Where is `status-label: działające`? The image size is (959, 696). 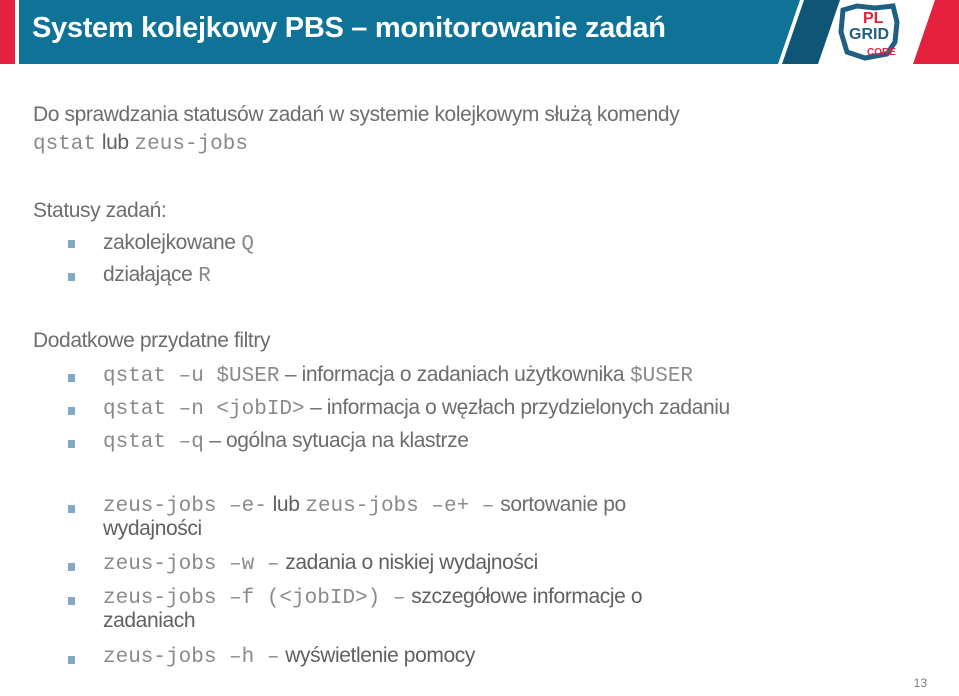
status-label: działające is located at coordinates (148, 274).